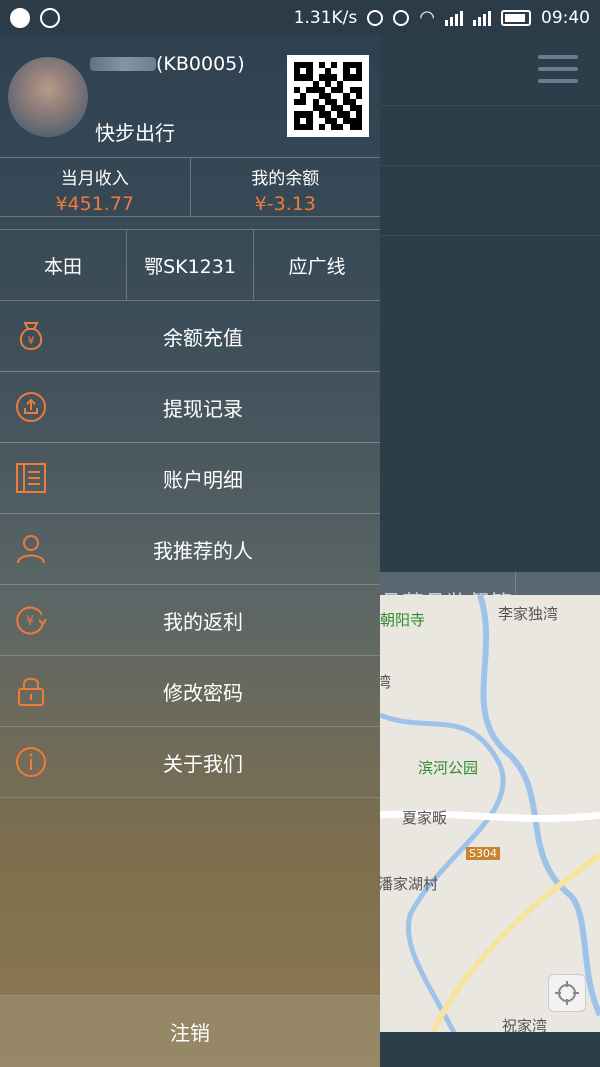 Image resolution: width=600 pixels, height=1067 pixels. I want to click on income-label: 当月收入, so click(94, 179).